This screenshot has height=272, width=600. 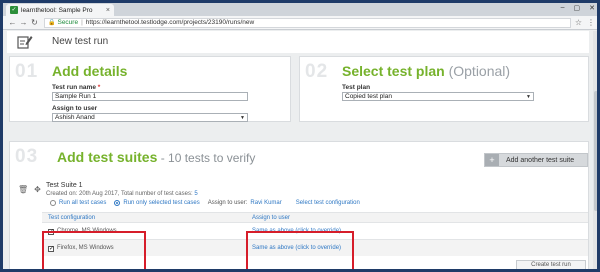 What do you see at coordinates (75, 117) in the screenshot?
I see `assign-user-value: Ashish Anand` at bounding box center [75, 117].